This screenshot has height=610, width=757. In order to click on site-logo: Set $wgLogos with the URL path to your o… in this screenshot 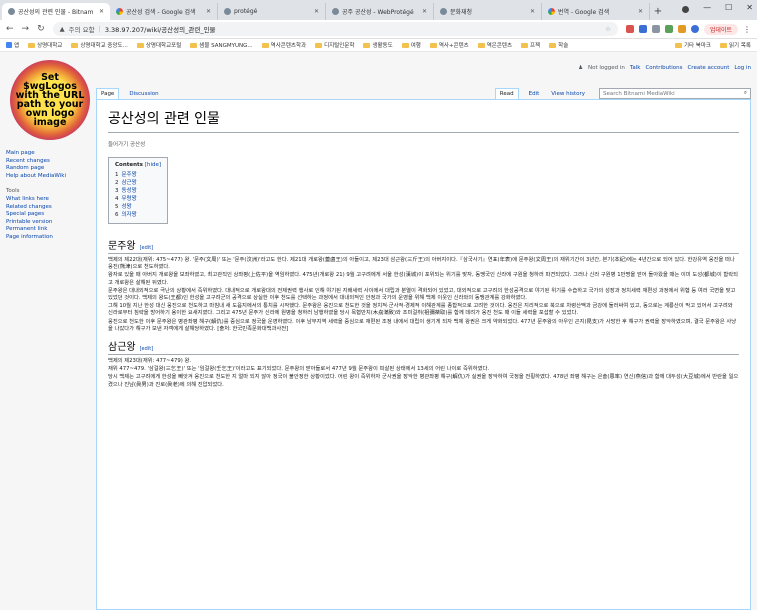, I will do `click(50, 100)`.